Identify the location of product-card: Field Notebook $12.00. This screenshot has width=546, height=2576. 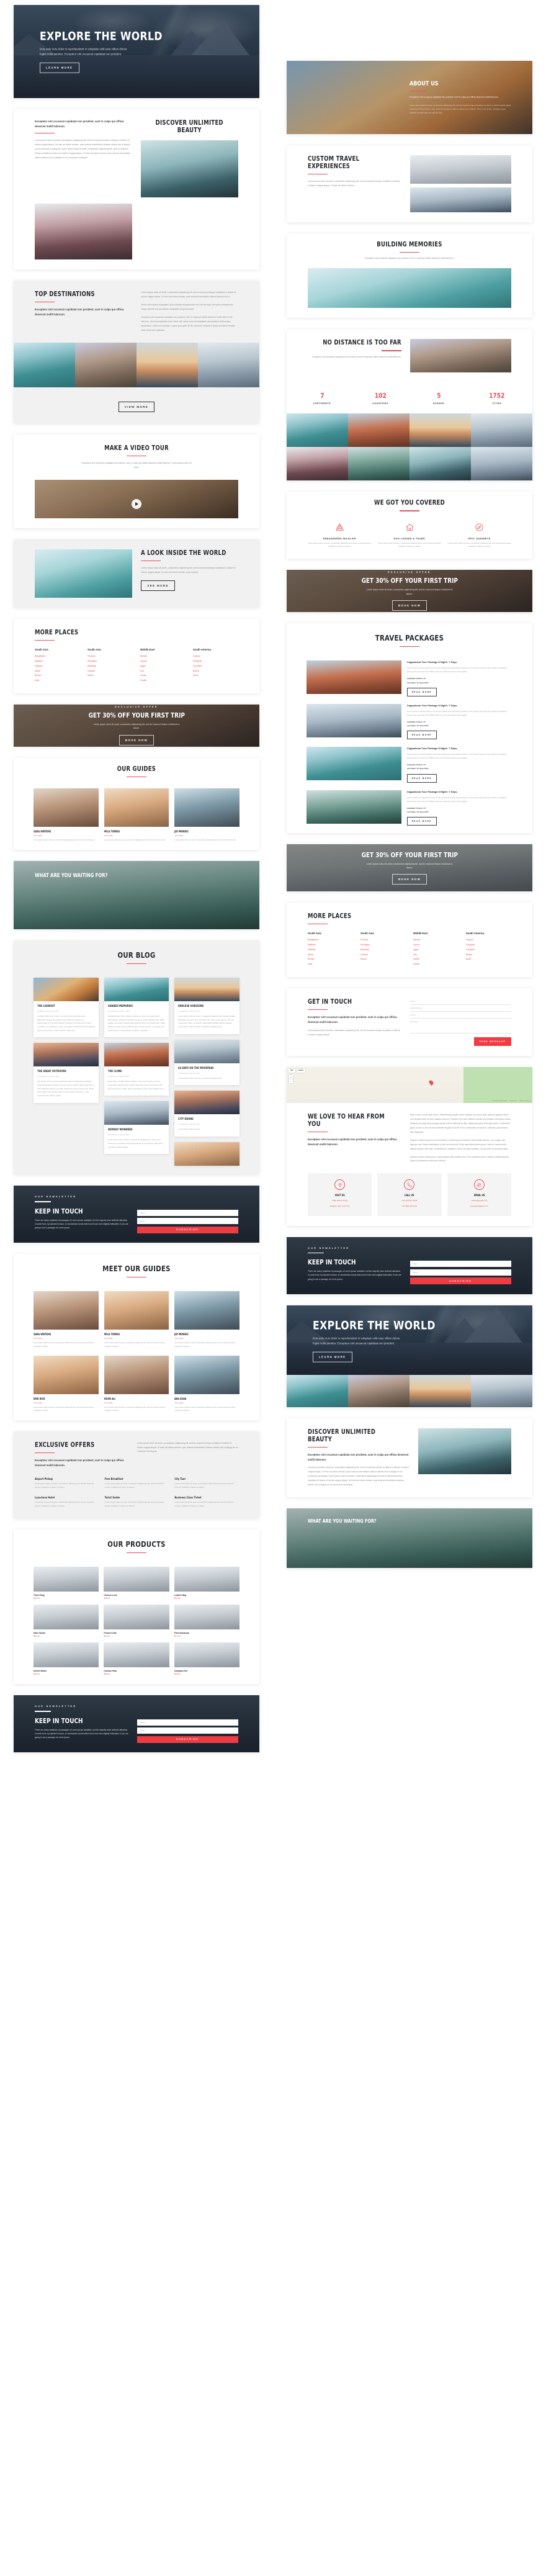
(206, 1621).